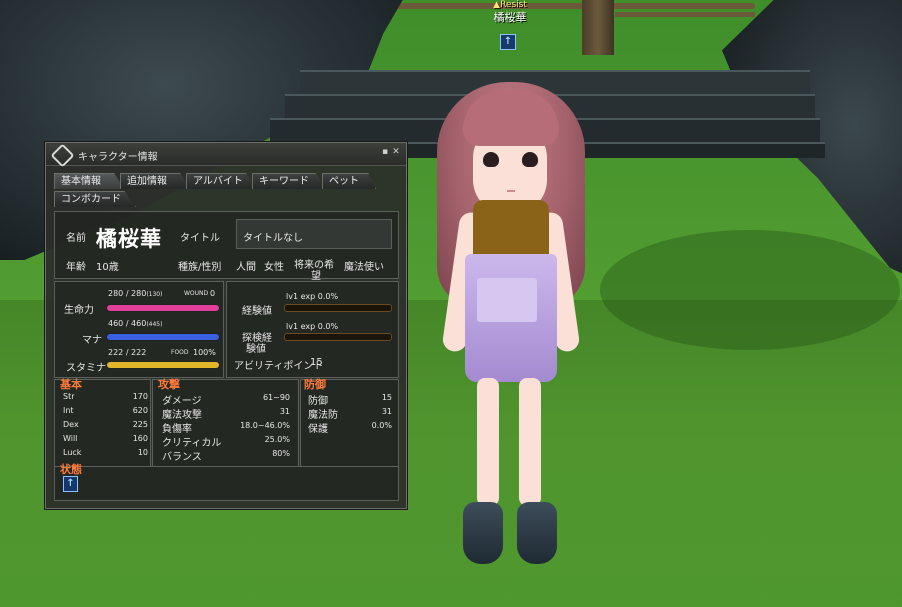 The height and width of the screenshot is (607, 902). I want to click on window-titlebar: ◇ キャラクター情報 ▪ ✕, so click(226, 155).